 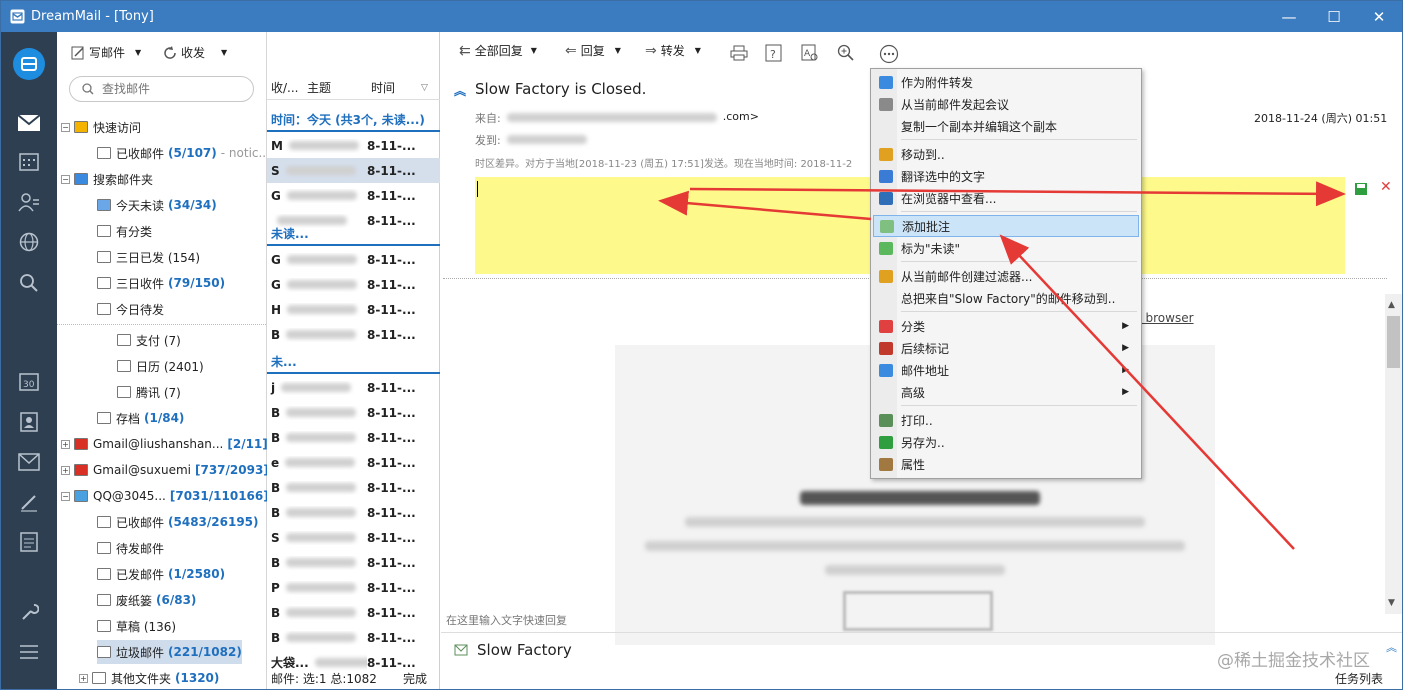 What do you see at coordinates (460, 90) in the screenshot?
I see `collapse-header-icon: ︽` at bounding box center [460, 90].